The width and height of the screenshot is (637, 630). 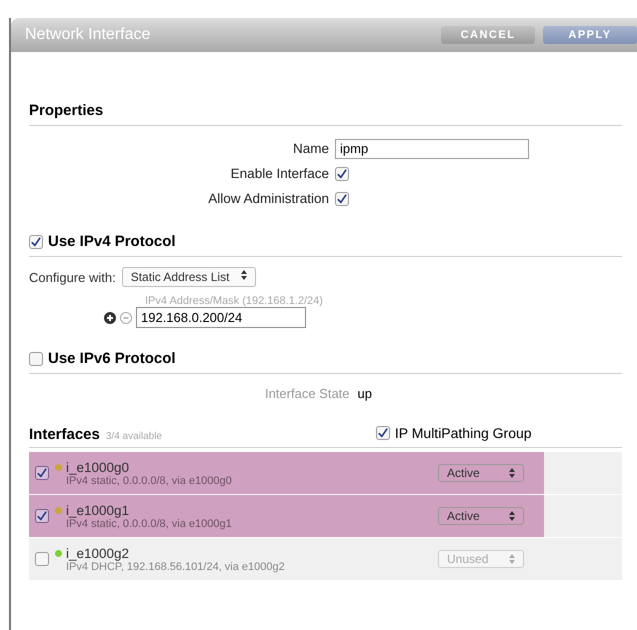 I want to click on field-label: Configure with:, so click(x=72, y=277).